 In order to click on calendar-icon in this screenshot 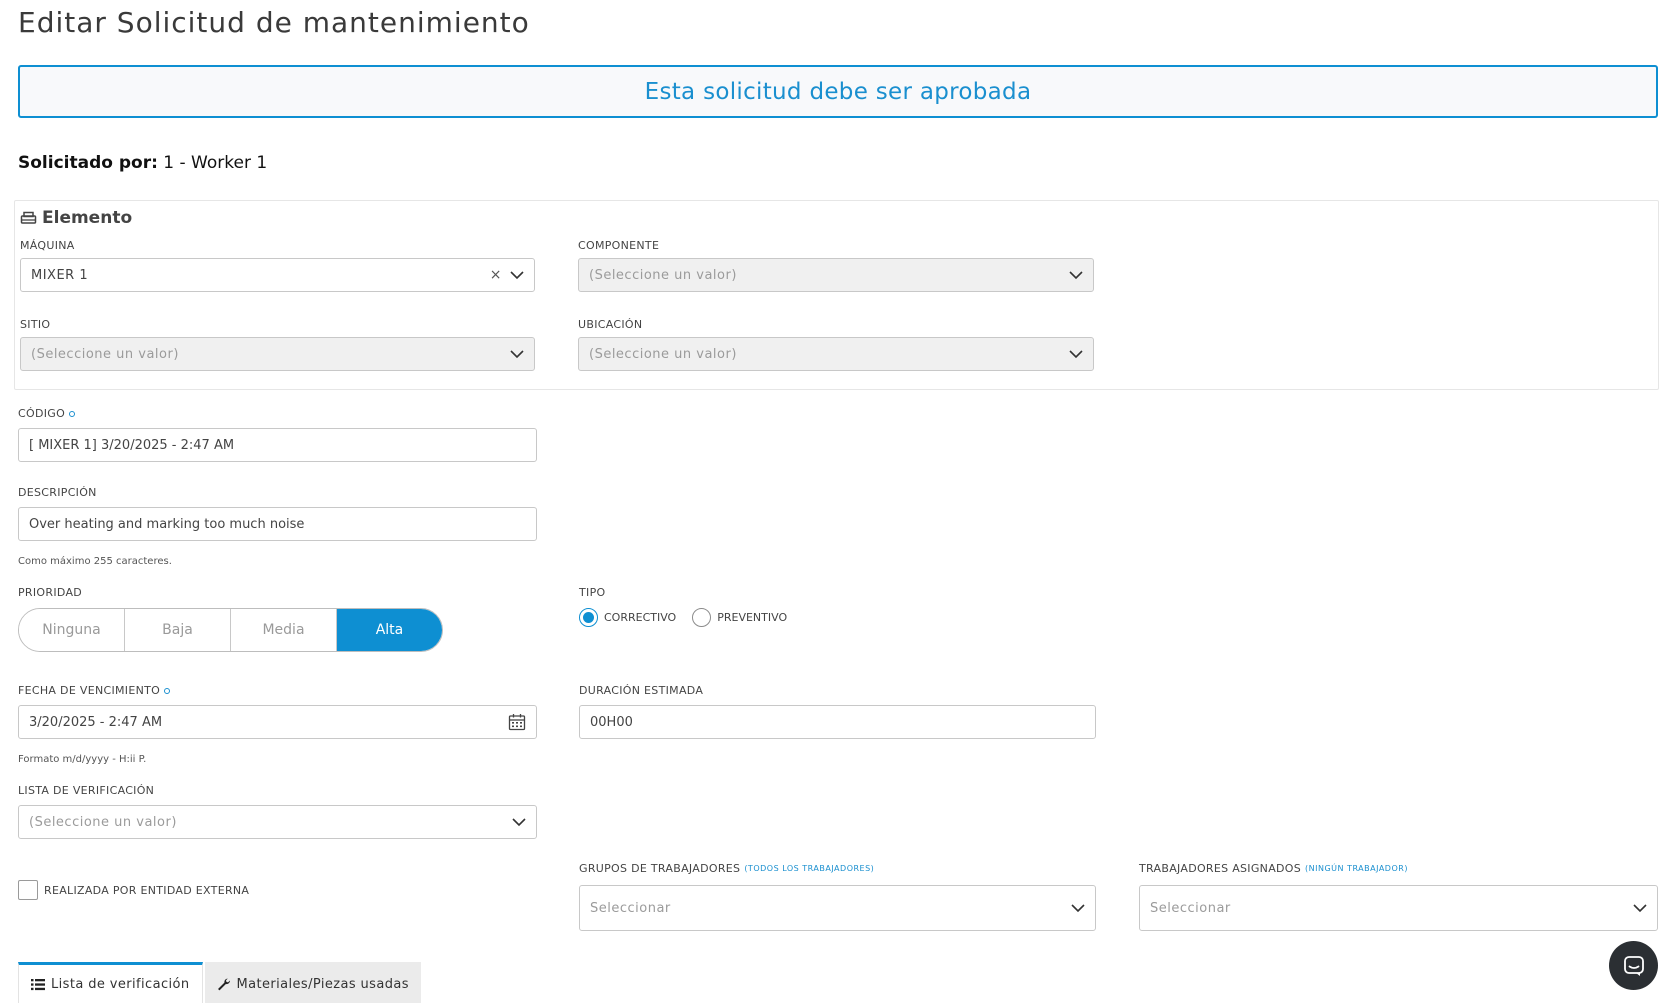, I will do `click(517, 722)`.